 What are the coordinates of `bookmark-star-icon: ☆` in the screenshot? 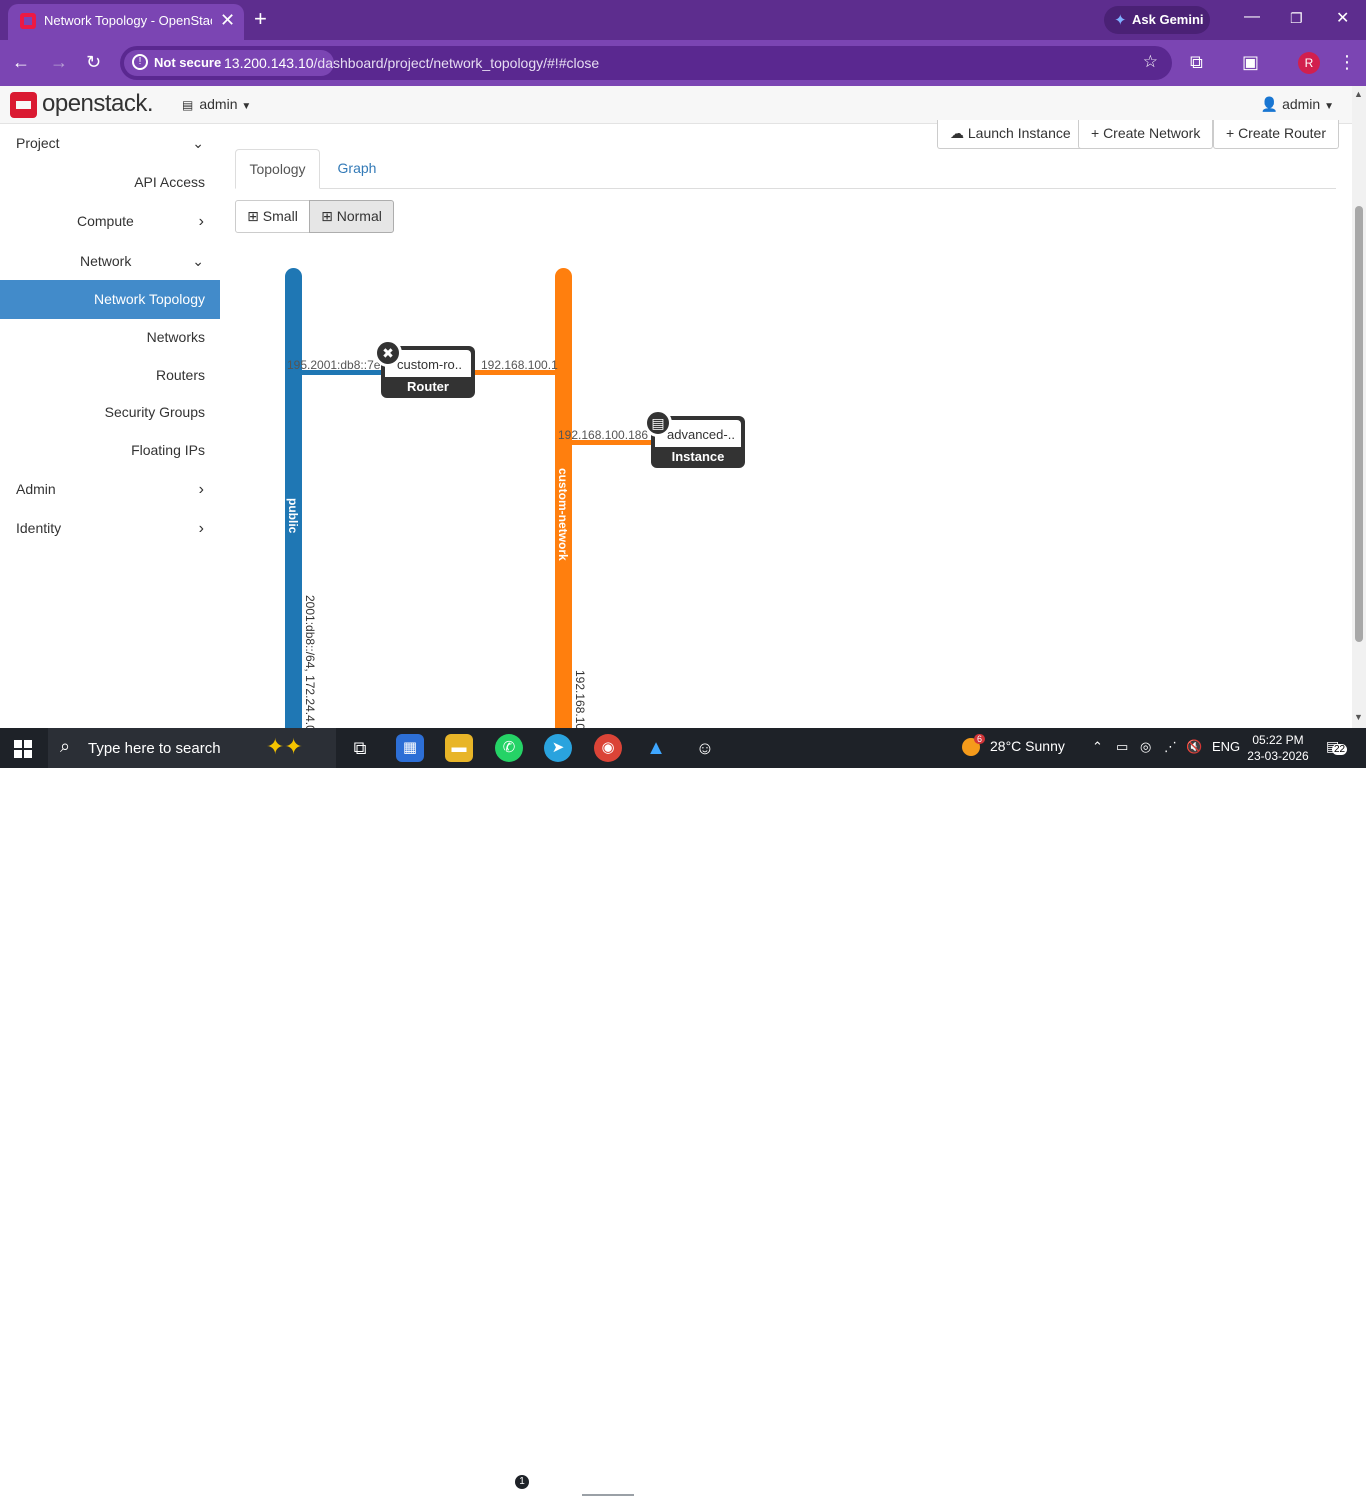 It's located at (1150, 62).